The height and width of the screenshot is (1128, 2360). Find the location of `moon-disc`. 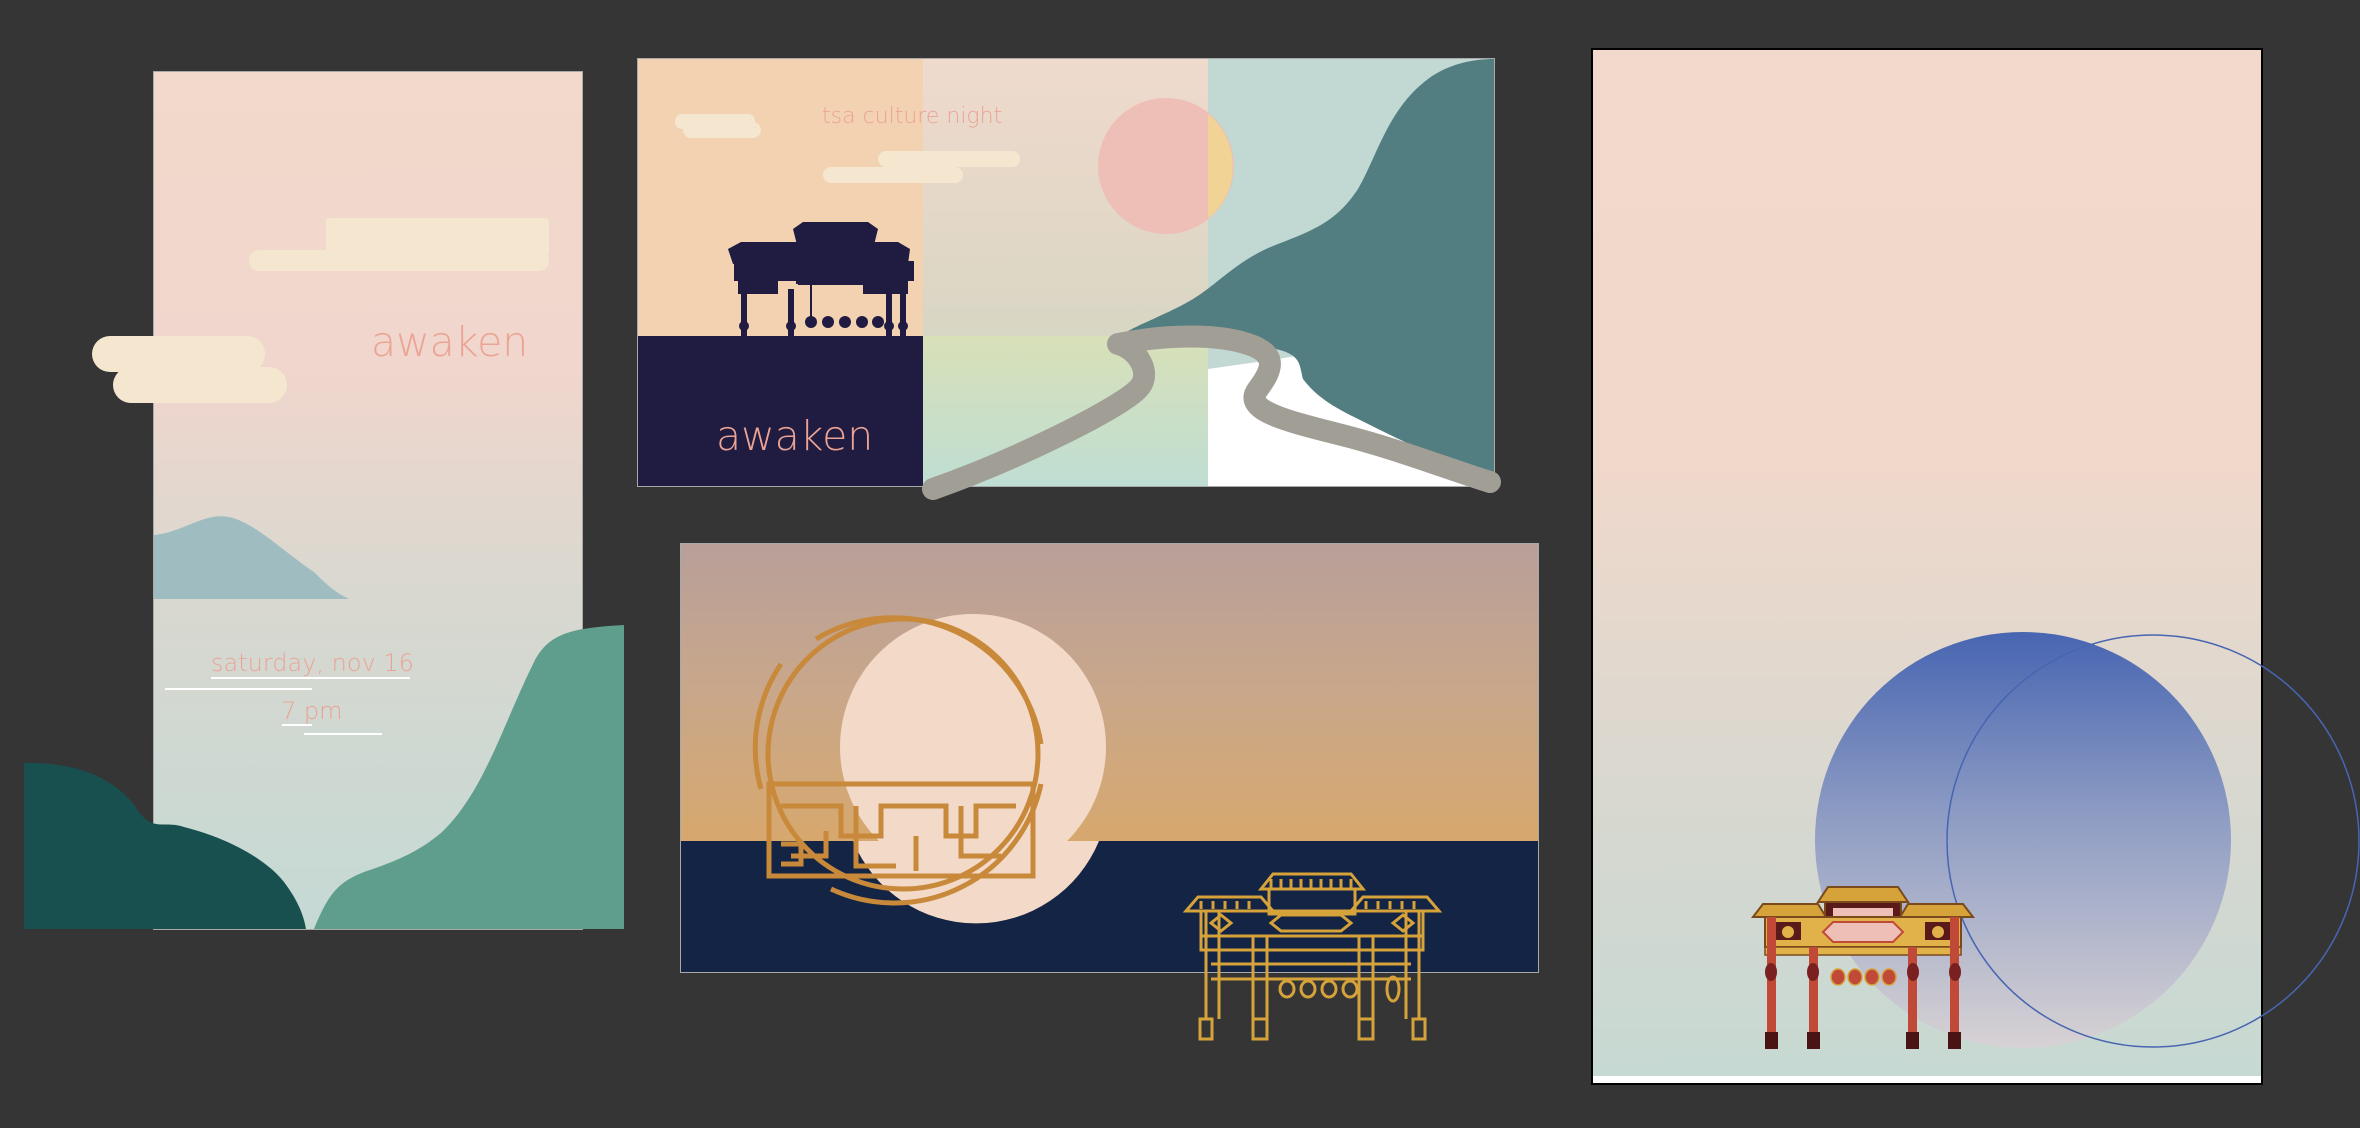

moon-disc is located at coordinates (973, 747).